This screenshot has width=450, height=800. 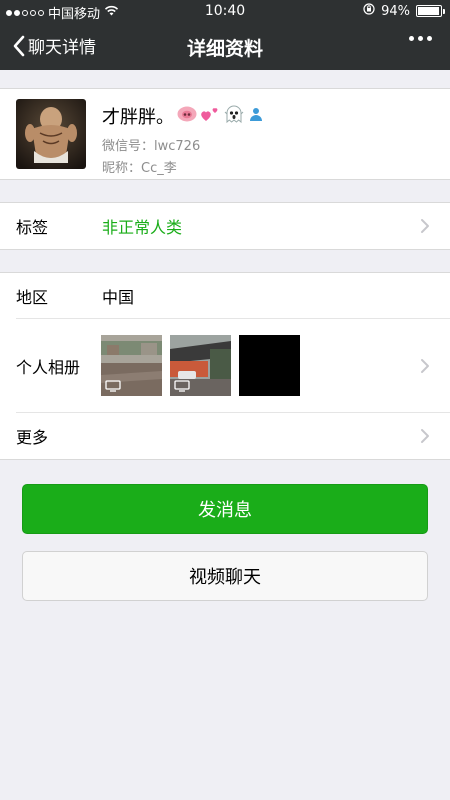 I want to click on status-right: 94%, so click(x=404, y=11).